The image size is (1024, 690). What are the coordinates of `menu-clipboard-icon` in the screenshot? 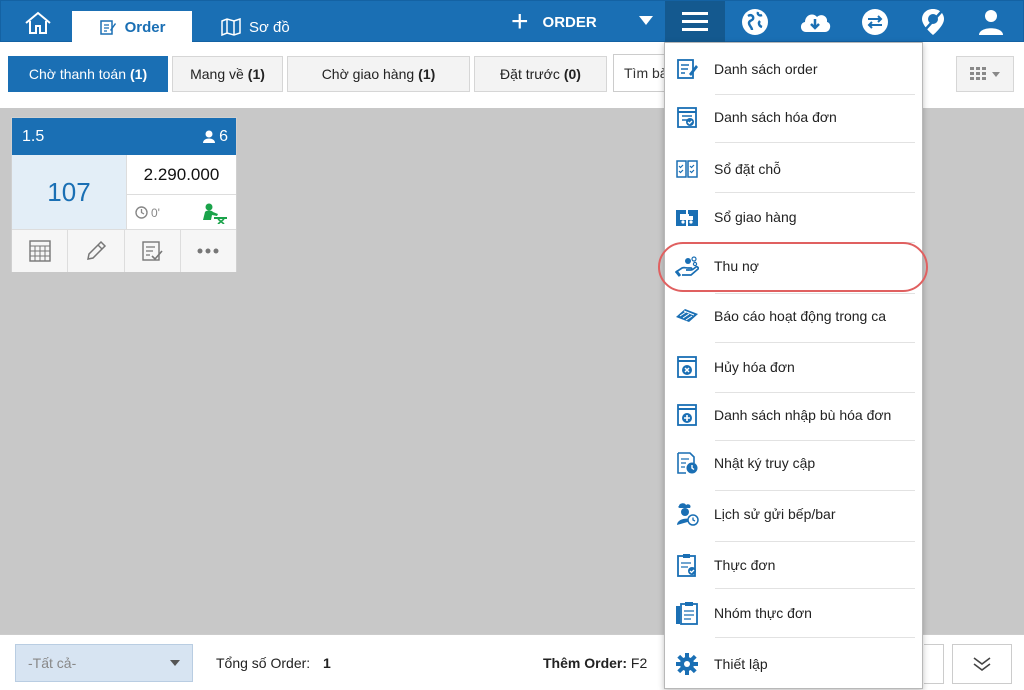 It's located at (687, 565).